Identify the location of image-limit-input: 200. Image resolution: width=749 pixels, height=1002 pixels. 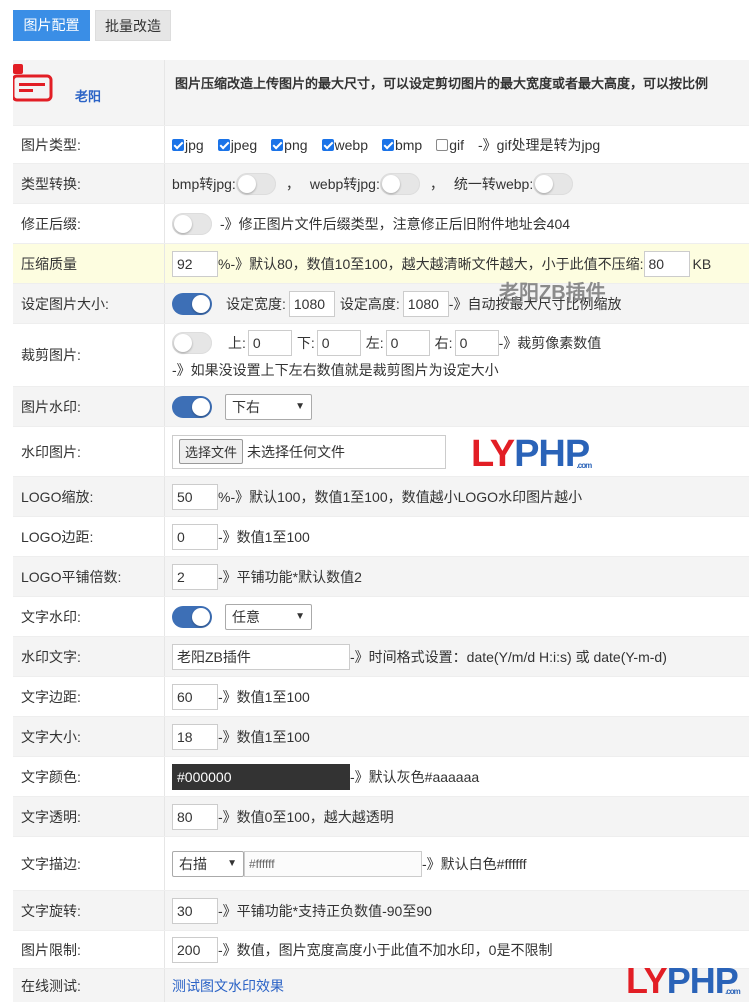
(195, 949).